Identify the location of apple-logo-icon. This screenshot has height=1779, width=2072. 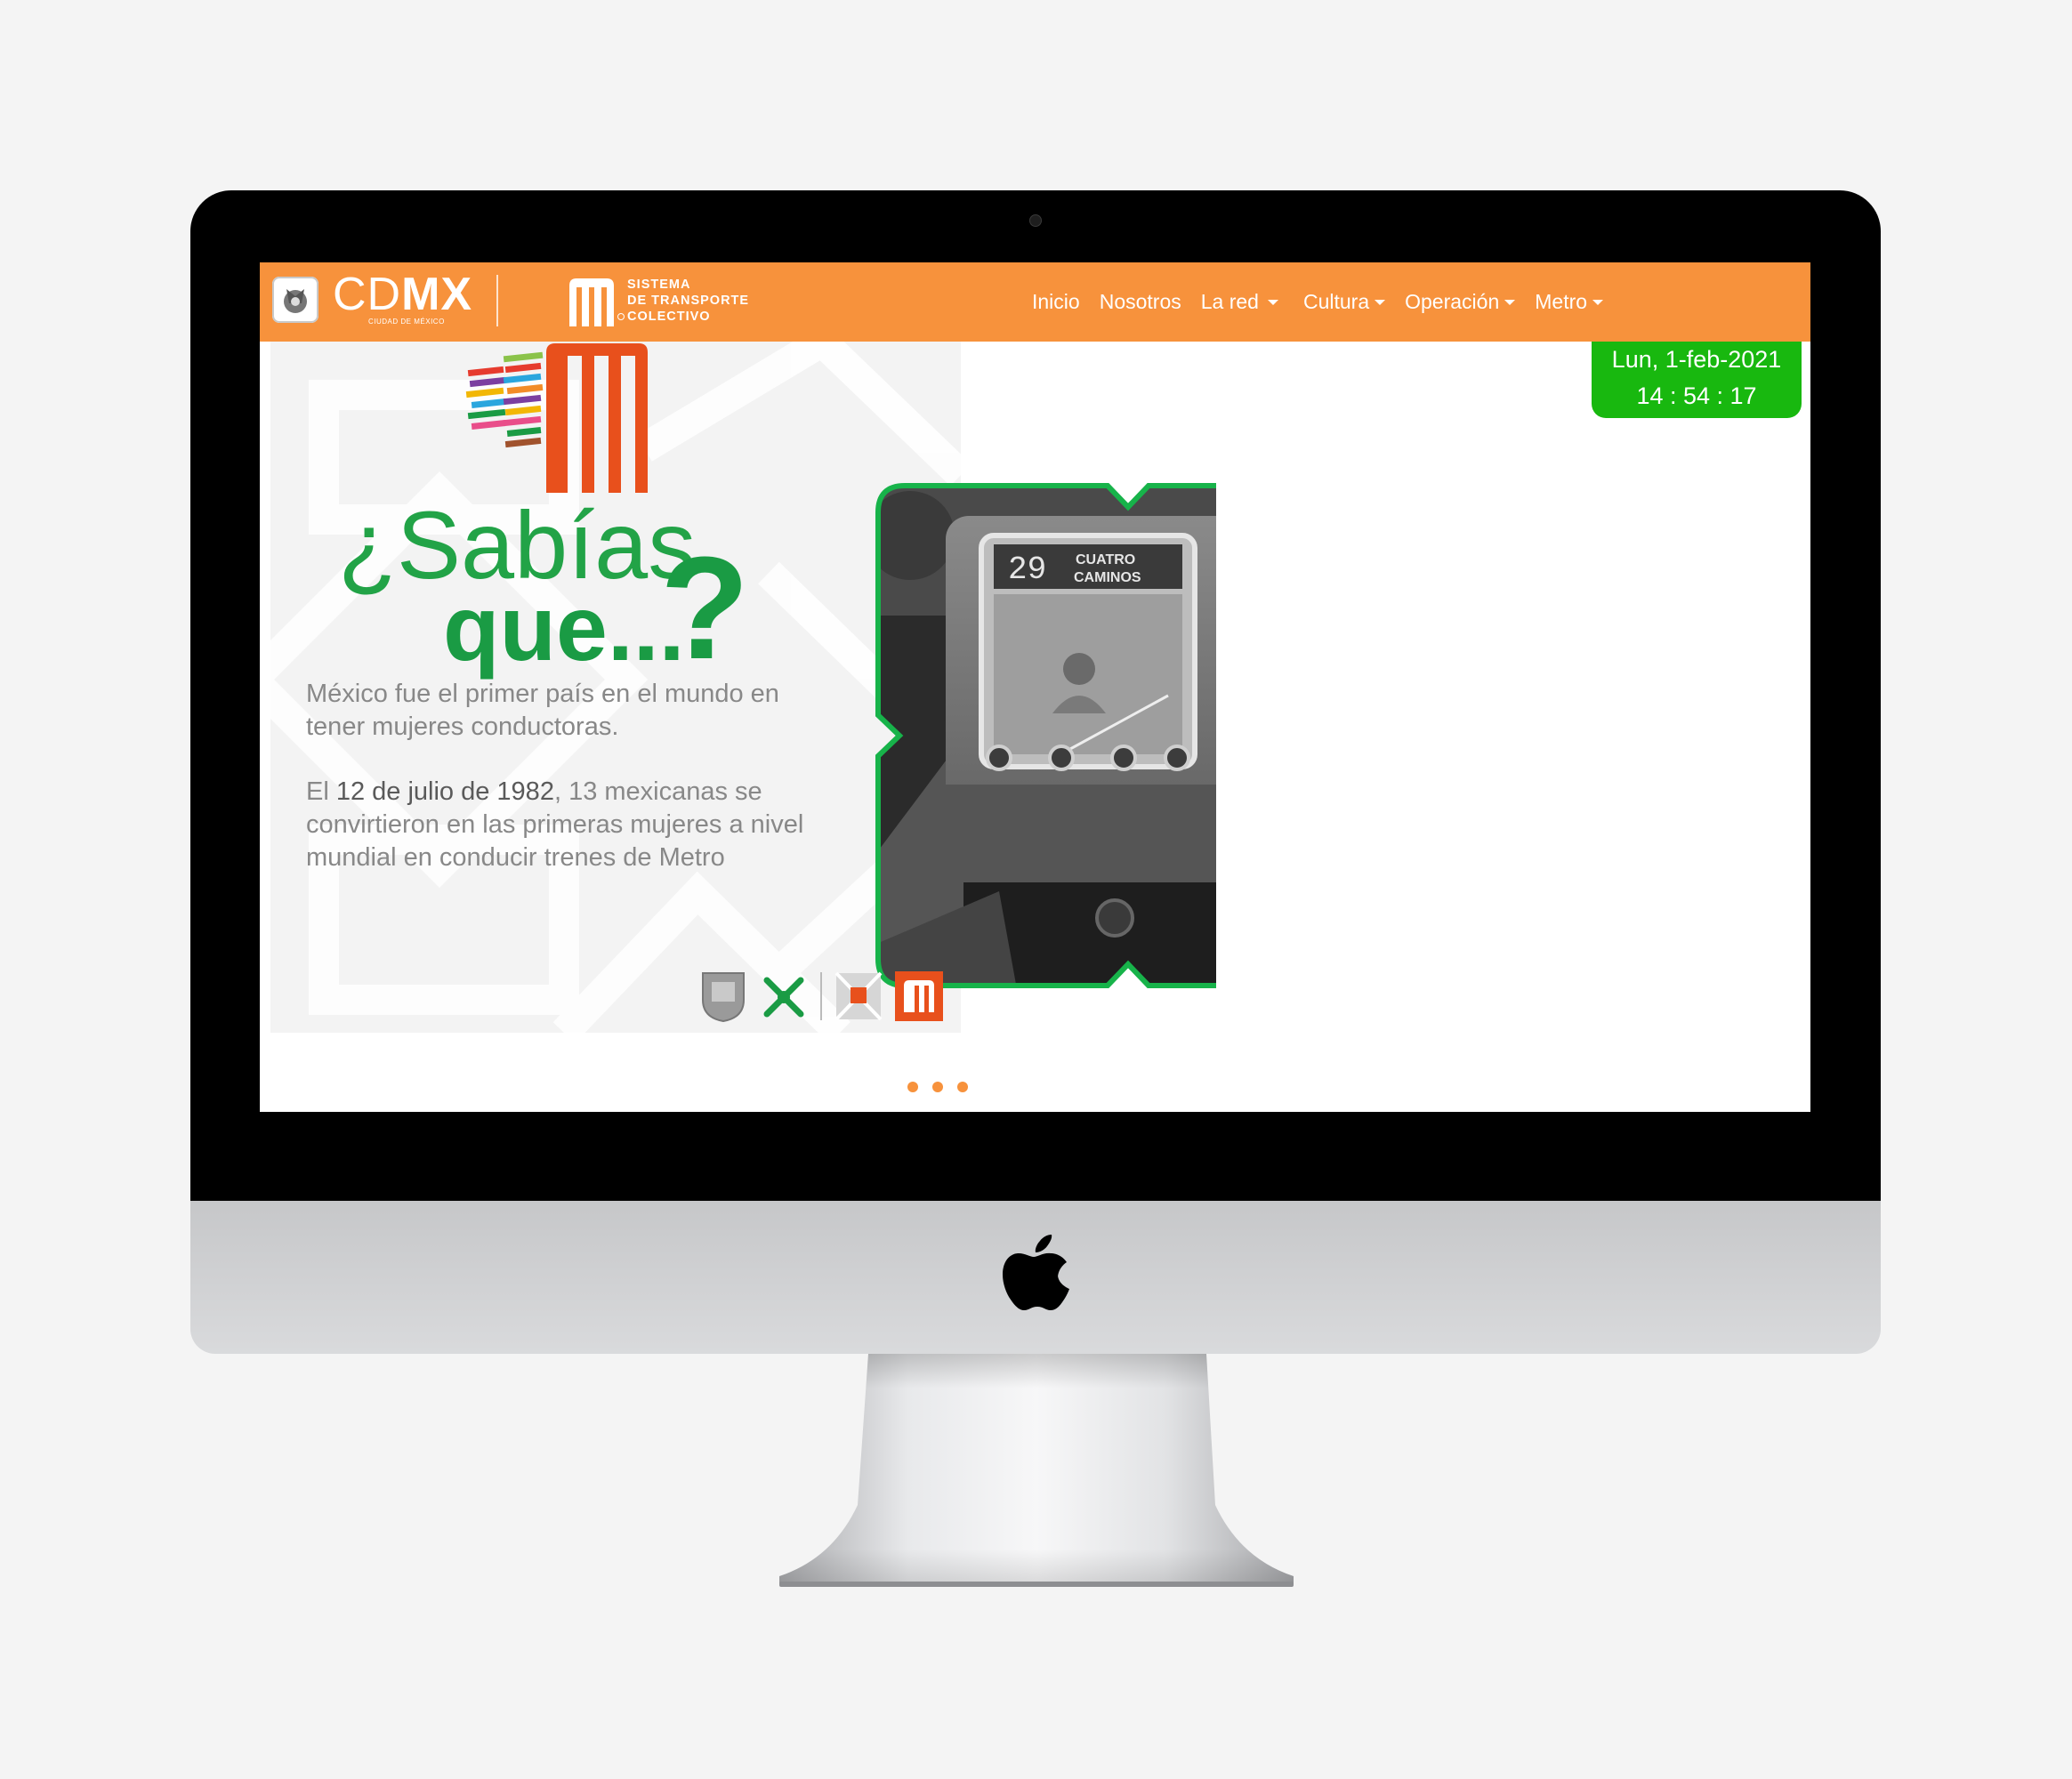
(1036, 1272).